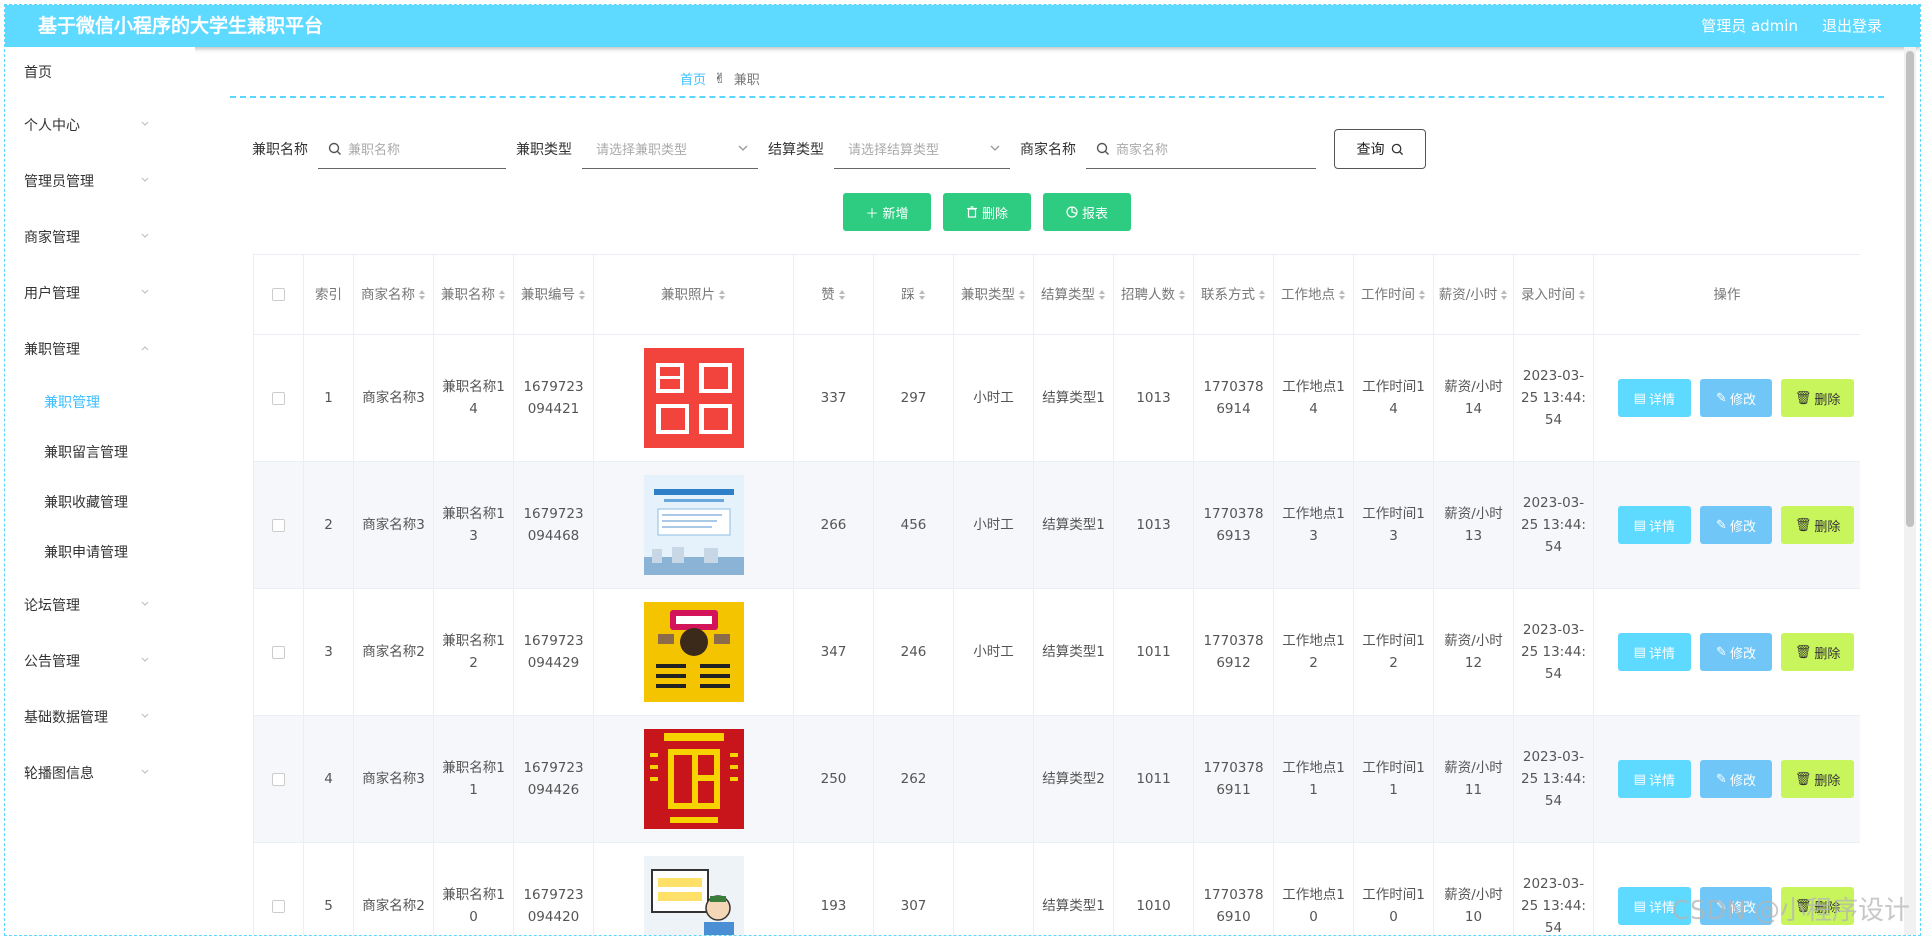 This screenshot has width=1925, height=940. Describe the element at coordinates (1749, 26) in the screenshot. I see `admin-user-label: 管理员 admin` at that location.